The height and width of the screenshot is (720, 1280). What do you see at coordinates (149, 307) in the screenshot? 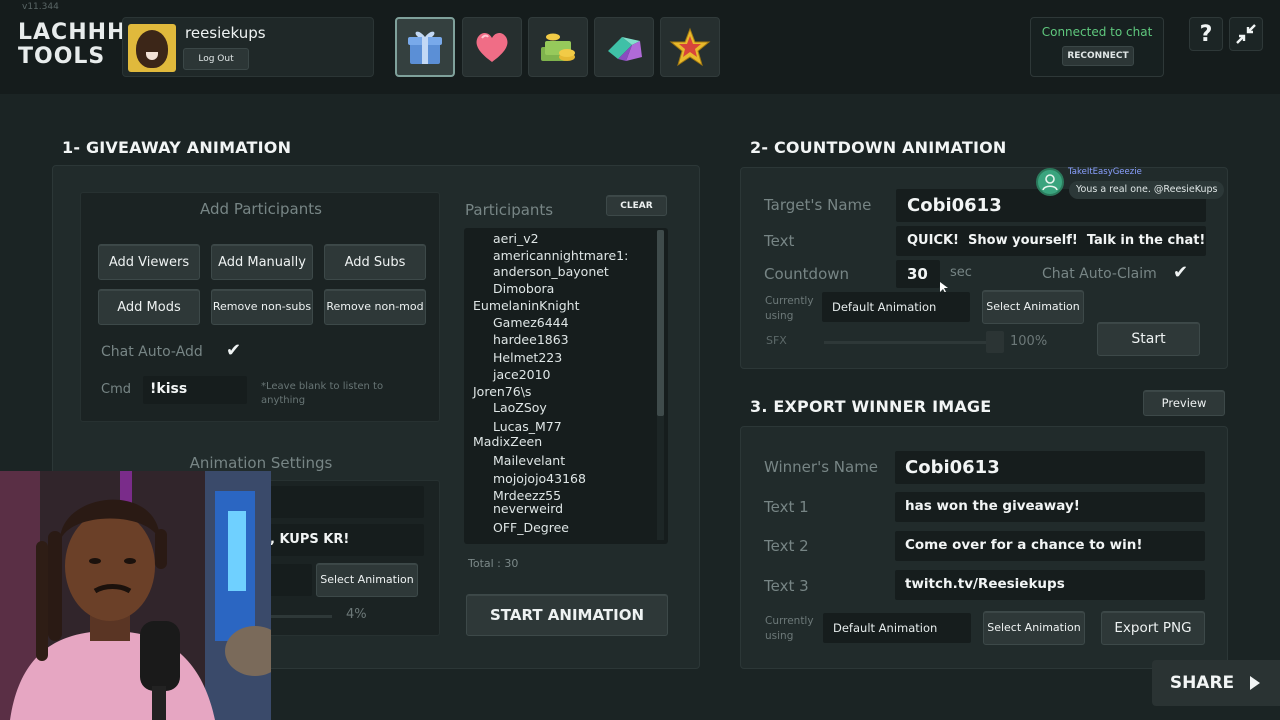
I see `add-mods-button: Add Mods` at bounding box center [149, 307].